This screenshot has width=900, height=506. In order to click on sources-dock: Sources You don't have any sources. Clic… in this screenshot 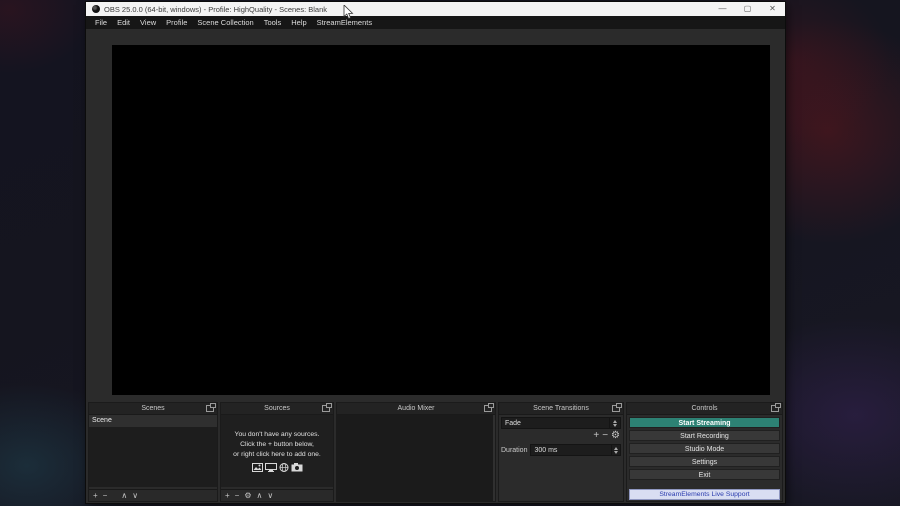, I will do `click(277, 452)`.